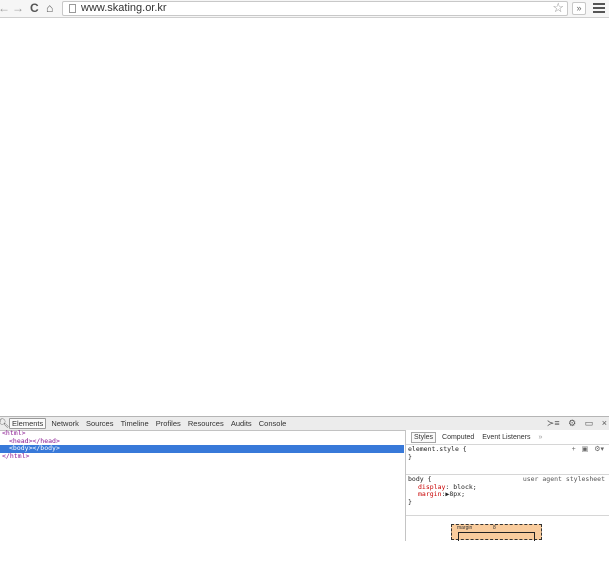 The height and width of the screenshot is (563, 609). Describe the element at coordinates (496, 536) in the screenshot. I see `box-model-border` at that location.